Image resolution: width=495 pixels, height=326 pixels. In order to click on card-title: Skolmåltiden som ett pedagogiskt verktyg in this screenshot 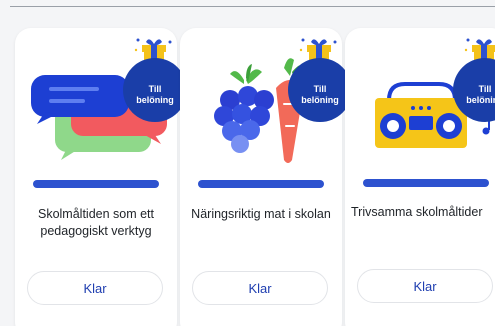, I will do `click(96, 222)`.